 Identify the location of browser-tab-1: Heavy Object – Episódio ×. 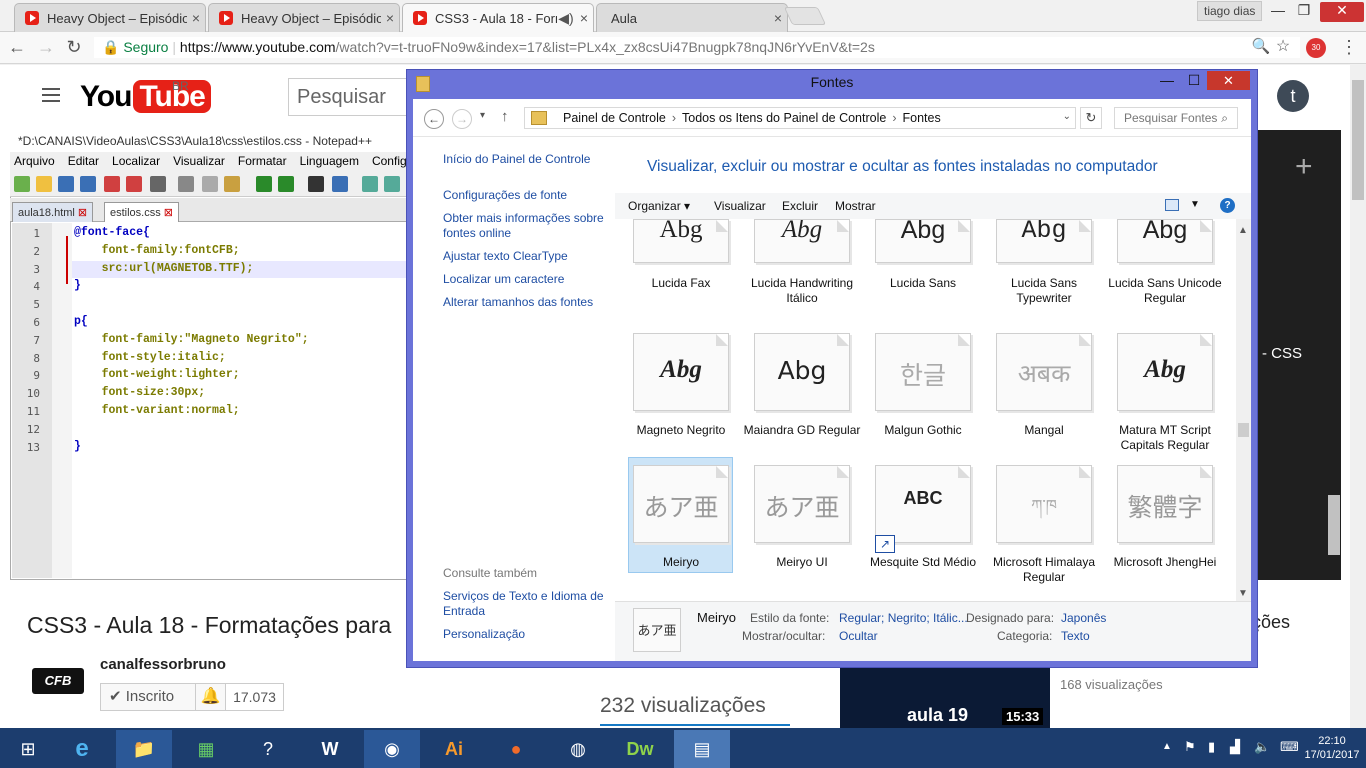
(110, 17).